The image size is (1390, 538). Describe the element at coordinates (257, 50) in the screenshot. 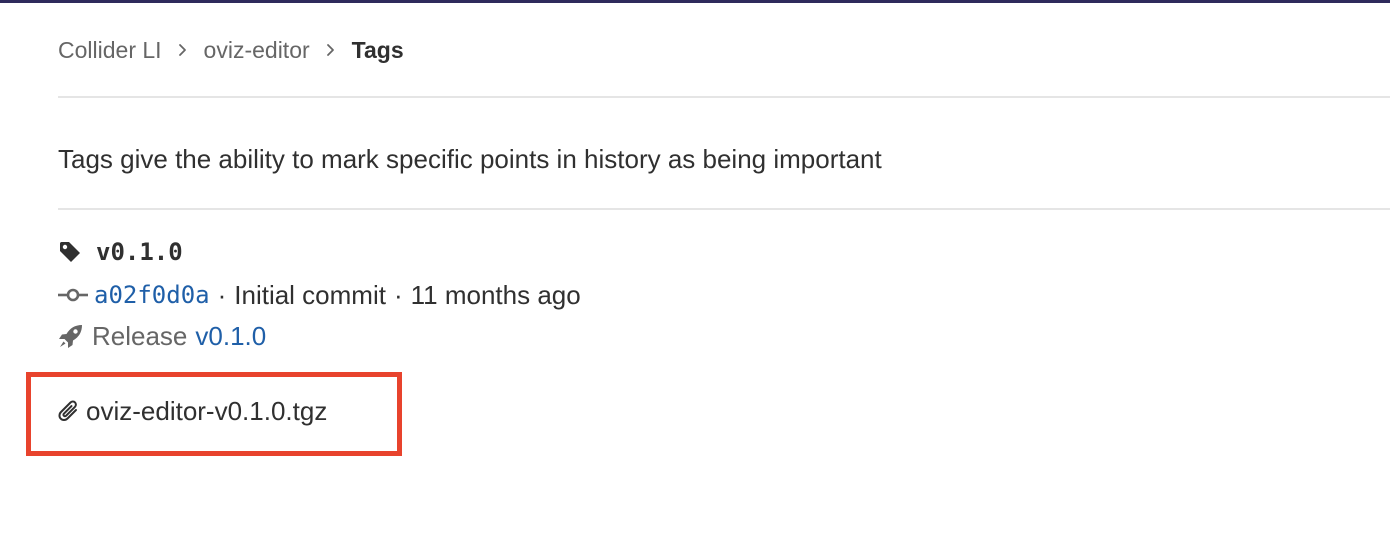

I see `breadcrumb-item-project: oviz-editor` at that location.